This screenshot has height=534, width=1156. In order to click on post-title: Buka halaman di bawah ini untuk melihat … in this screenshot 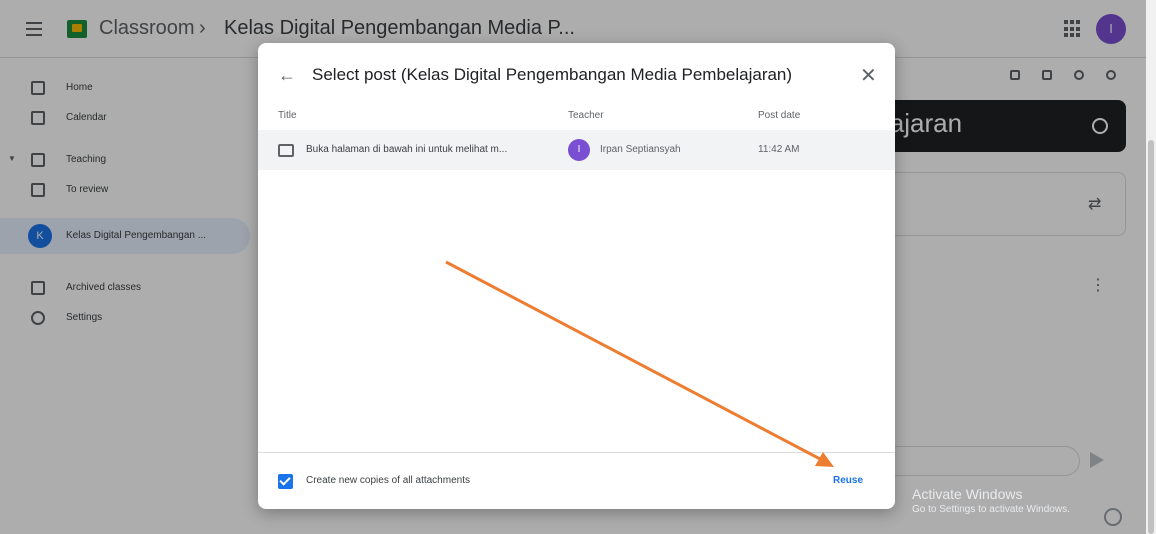, I will do `click(407, 149)`.